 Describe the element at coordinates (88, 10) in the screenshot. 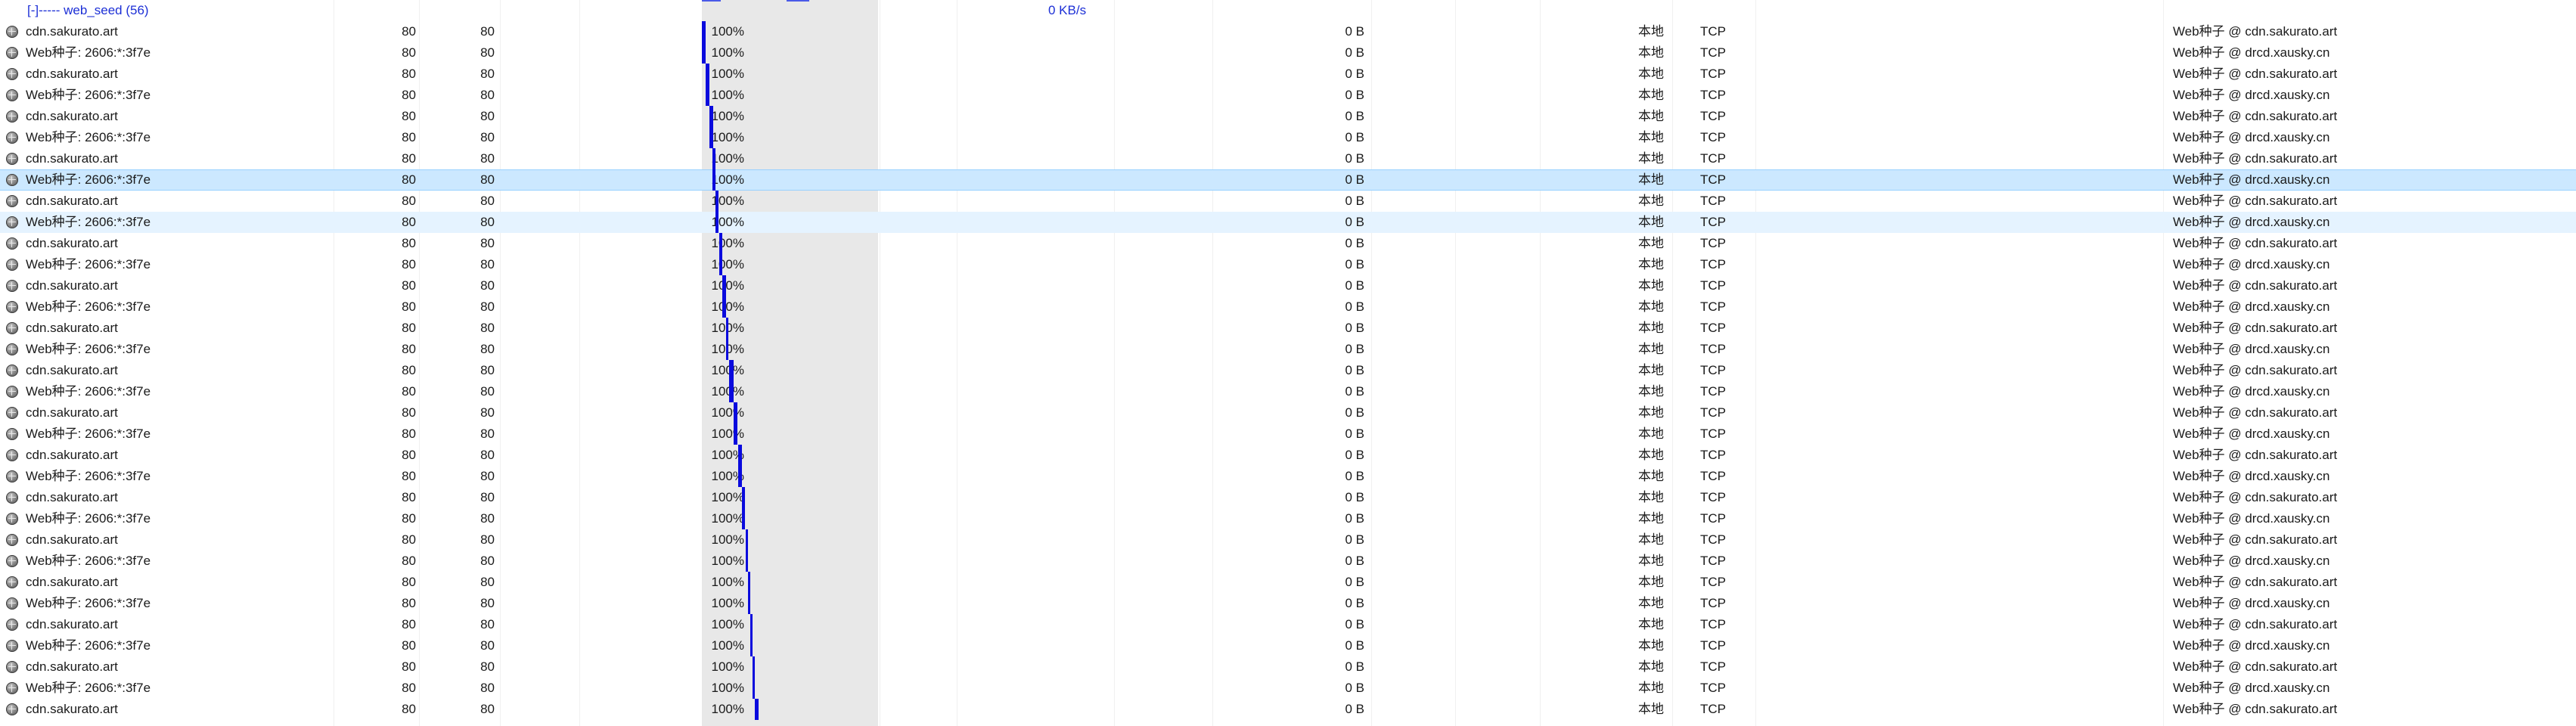

I see `group-title: [-]----- web_seed (56)` at that location.